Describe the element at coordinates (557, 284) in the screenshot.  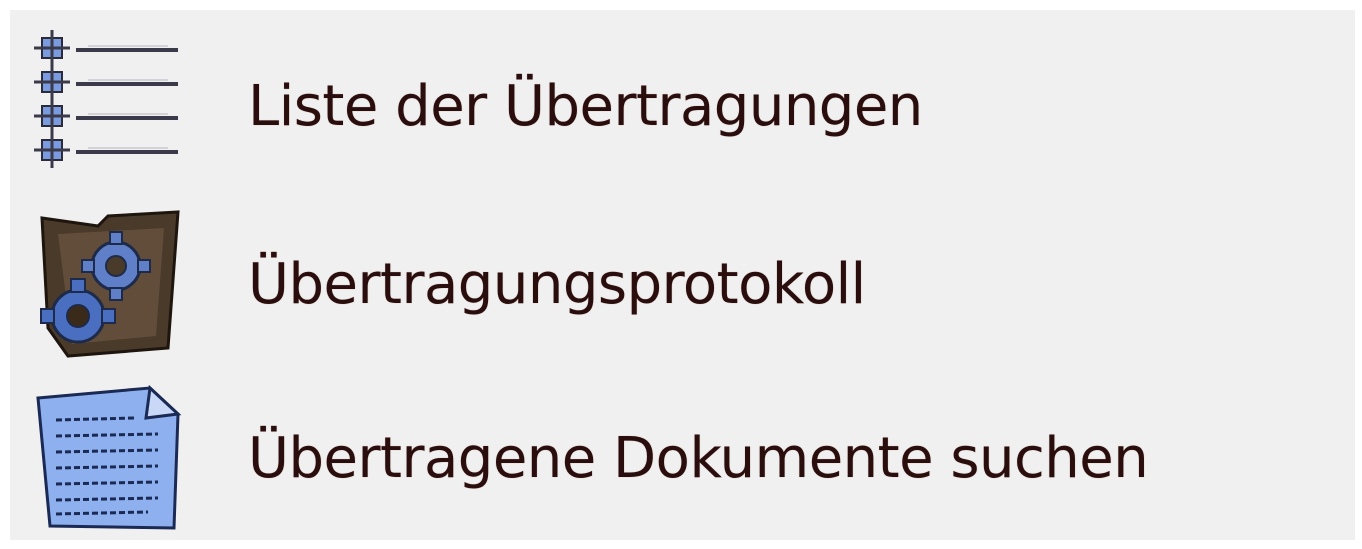
I see `menu-item-label: Übertragungsprotokoll` at that location.